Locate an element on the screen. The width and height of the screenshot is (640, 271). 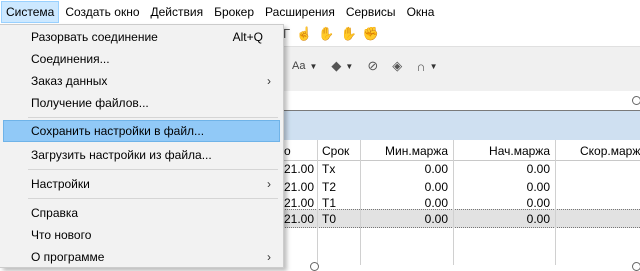
resize-handle is located at coordinates (636, 100).